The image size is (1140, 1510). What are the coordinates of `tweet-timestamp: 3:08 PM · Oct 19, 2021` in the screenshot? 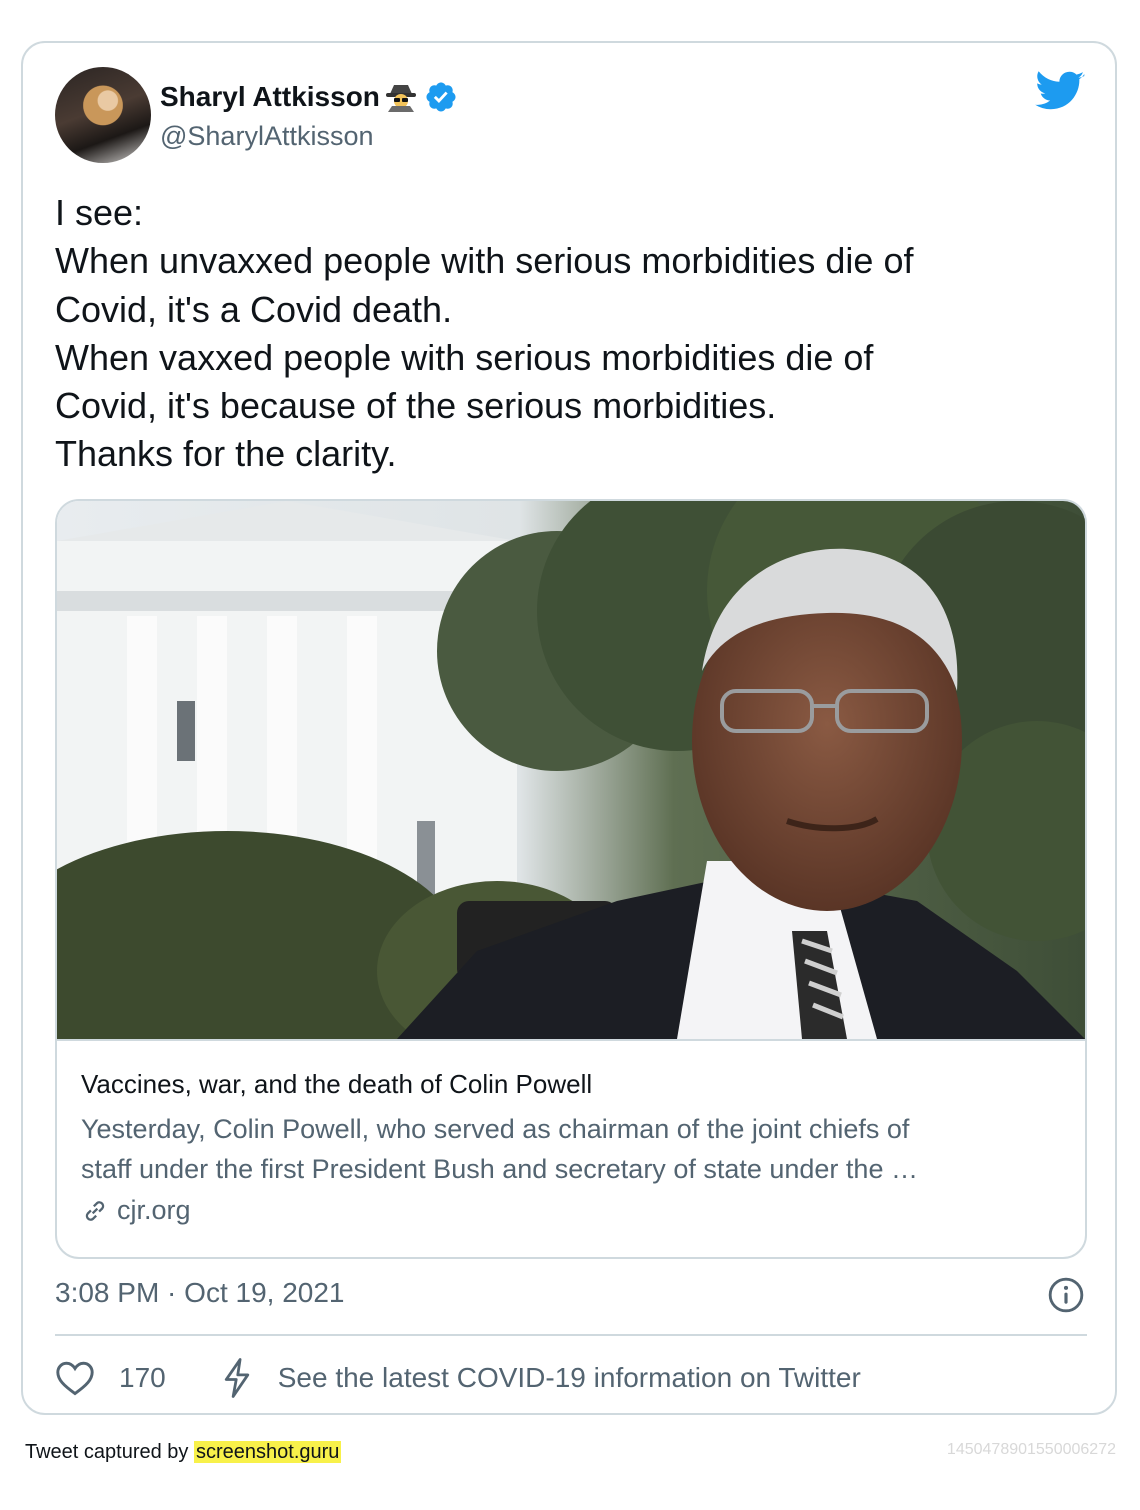 It's located at (200, 1293).